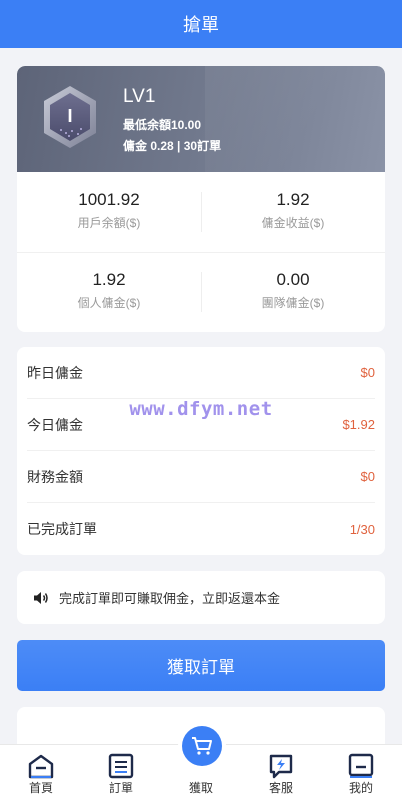 The width and height of the screenshot is (402, 798). I want to click on tab-home: 首頁, so click(41, 771).